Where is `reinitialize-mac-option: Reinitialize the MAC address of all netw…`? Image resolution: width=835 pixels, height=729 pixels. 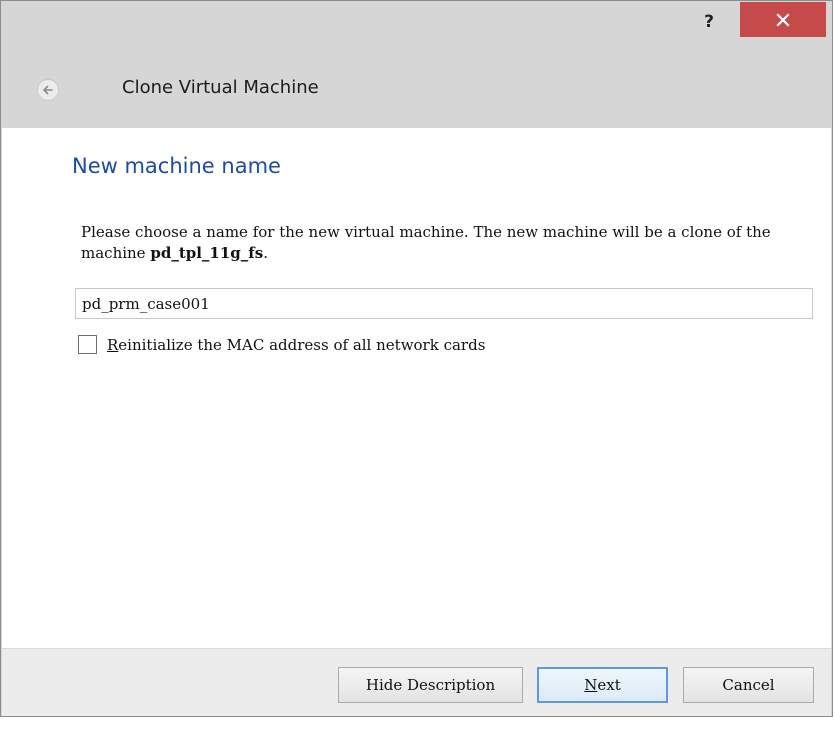
reinitialize-mac-option: Reinitialize the MAC address of all netw… is located at coordinates (281, 344).